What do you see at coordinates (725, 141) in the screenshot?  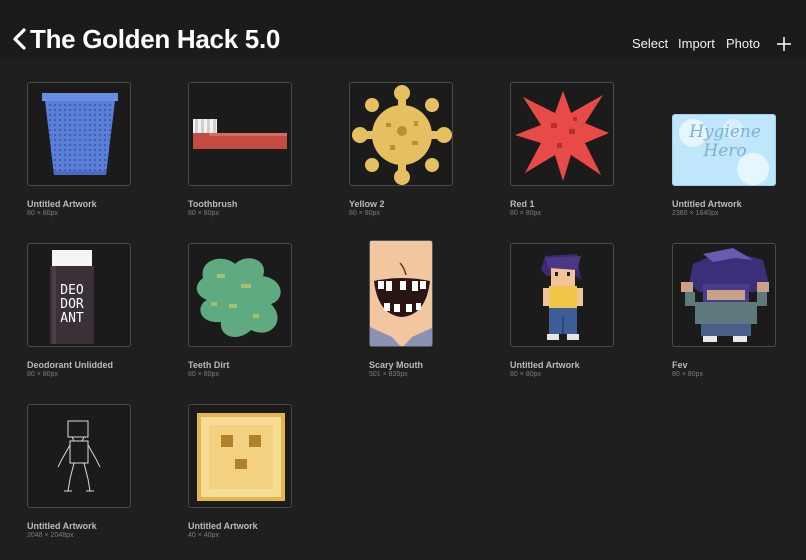 I see `artwork-caption: Hygiene Hero` at bounding box center [725, 141].